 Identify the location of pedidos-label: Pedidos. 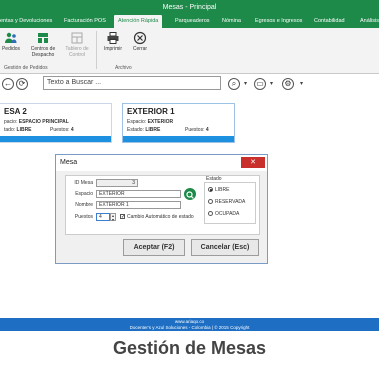
(11, 49).